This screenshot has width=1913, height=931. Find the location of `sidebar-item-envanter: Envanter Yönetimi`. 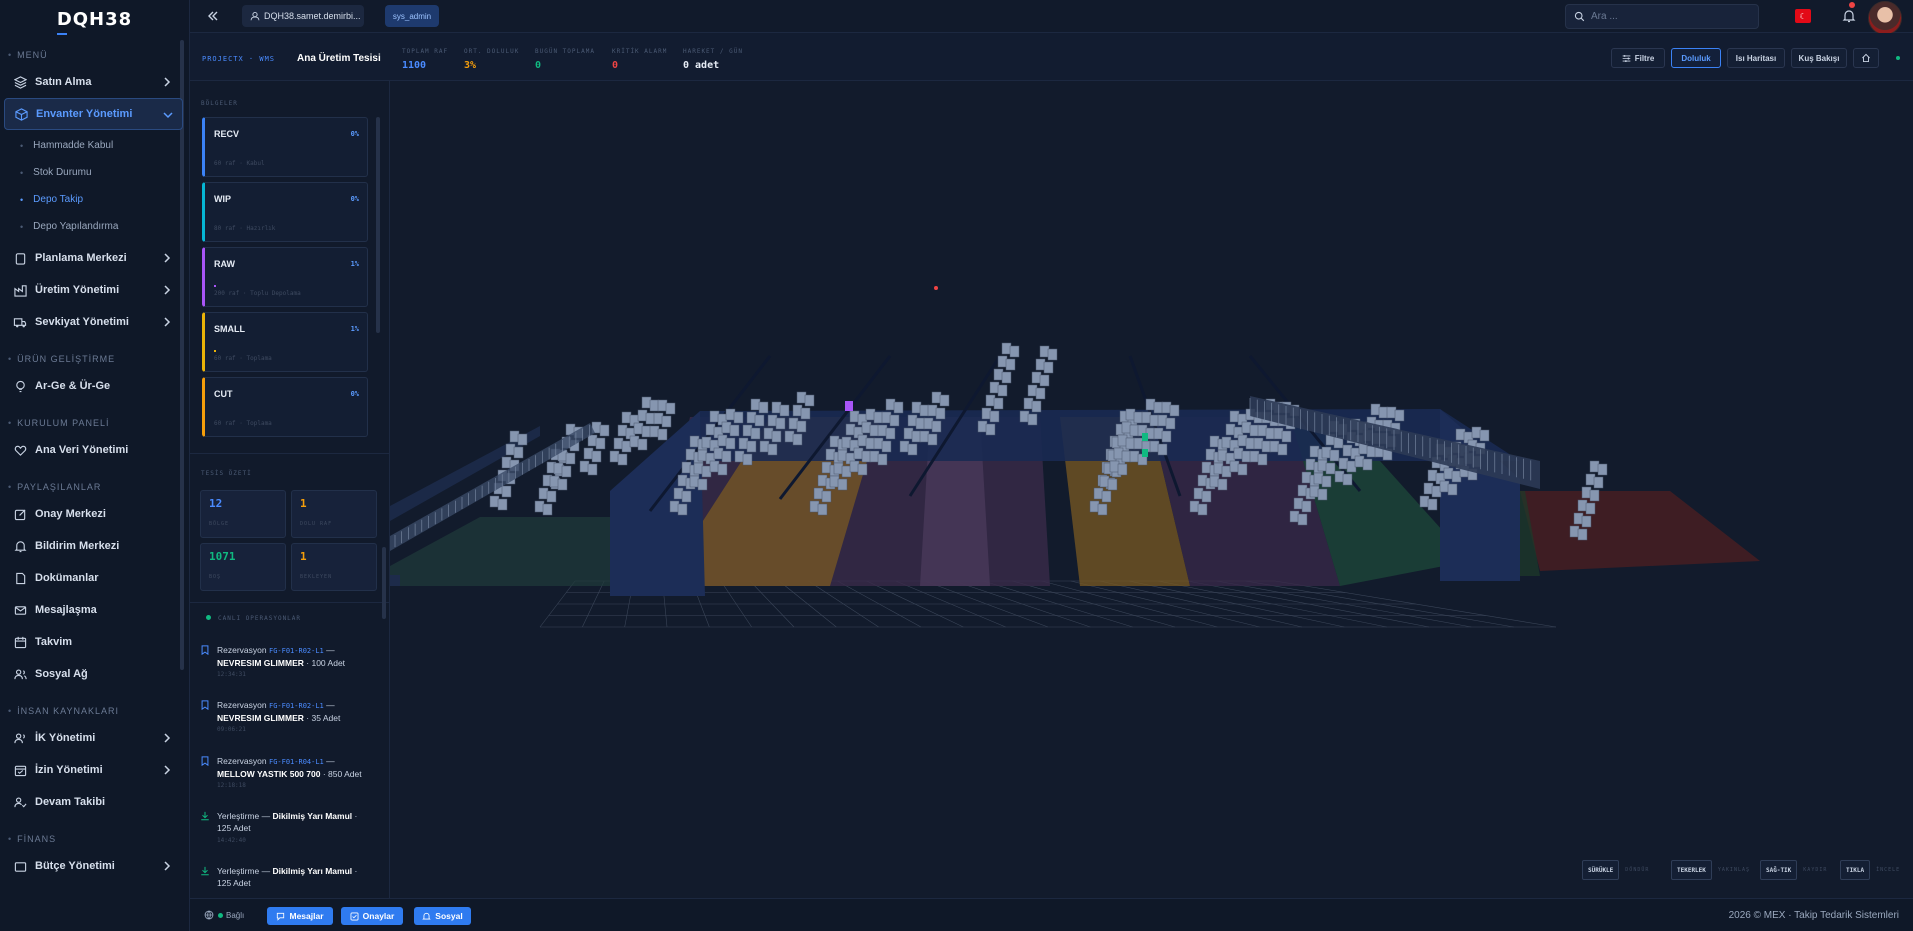

sidebar-item-envanter: Envanter Yönetimi is located at coordinates (93, 114).